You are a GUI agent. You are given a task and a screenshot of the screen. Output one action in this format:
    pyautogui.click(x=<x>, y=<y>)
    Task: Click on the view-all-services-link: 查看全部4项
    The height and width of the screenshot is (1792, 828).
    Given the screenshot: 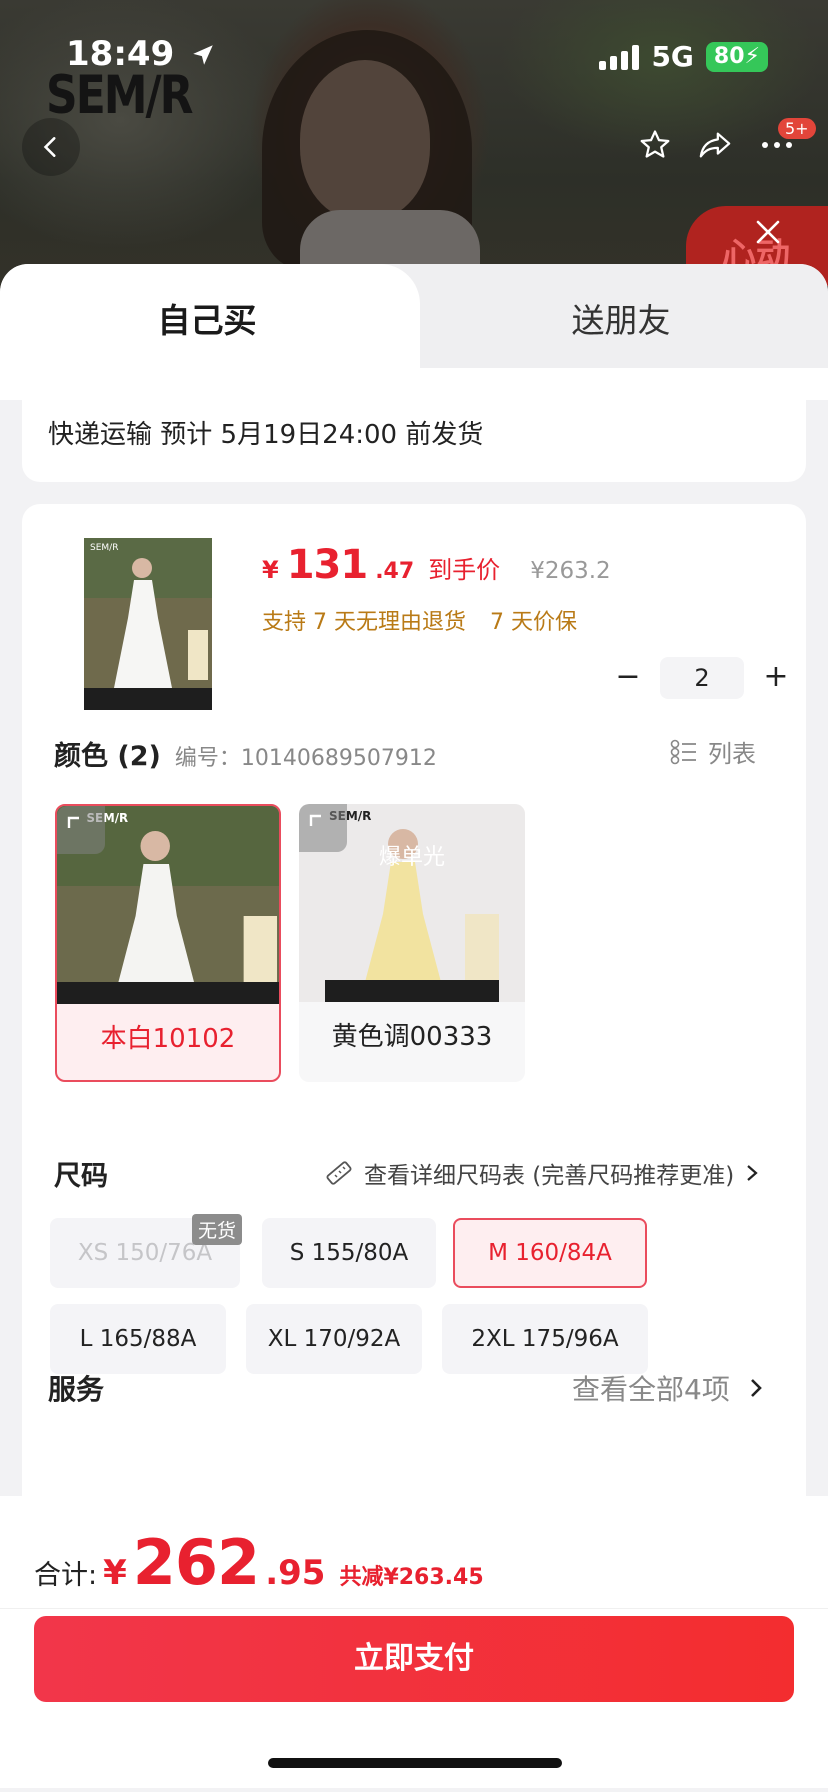 What is the action you would take?
    pyautogui.click(x=668, y=1388)
    